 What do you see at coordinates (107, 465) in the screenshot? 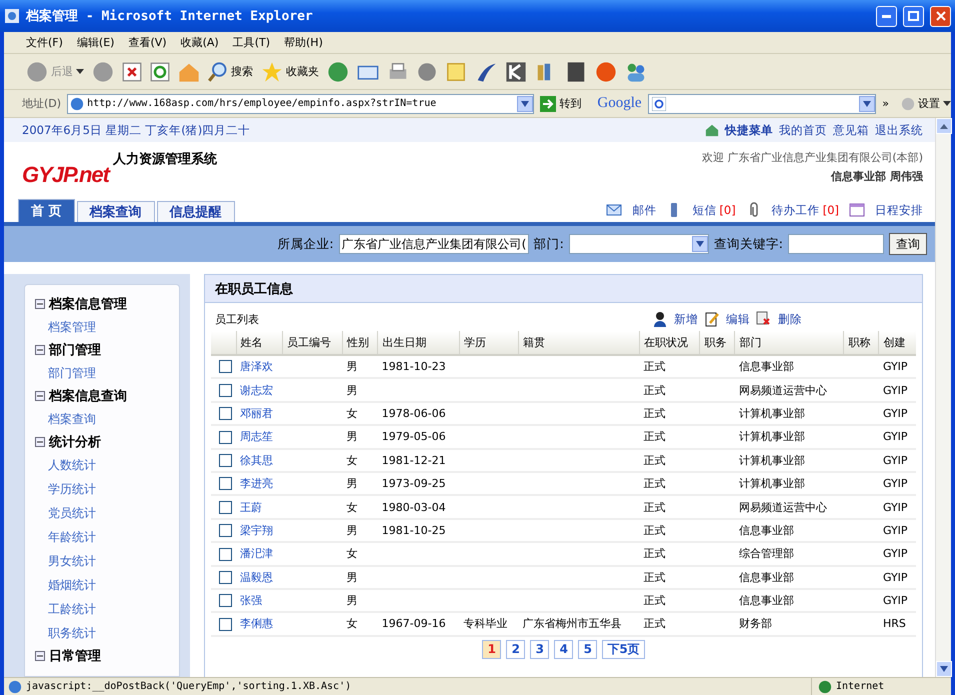
I see `sidebar-item: 人数统计` at bounding box center [107, 465].